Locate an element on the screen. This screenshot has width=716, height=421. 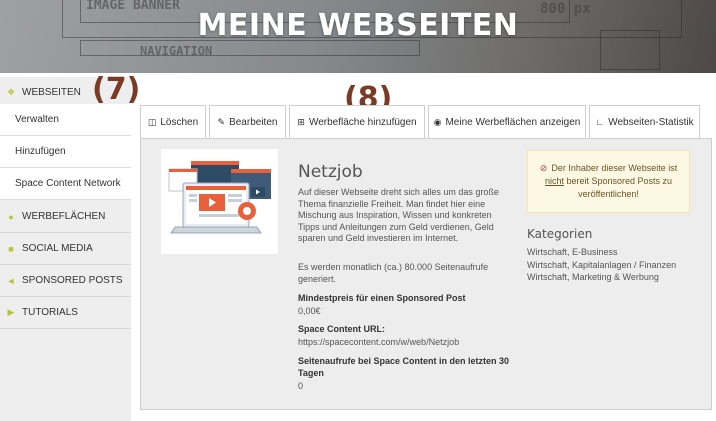
website-thumbnail is located at coordinates (219, 201).